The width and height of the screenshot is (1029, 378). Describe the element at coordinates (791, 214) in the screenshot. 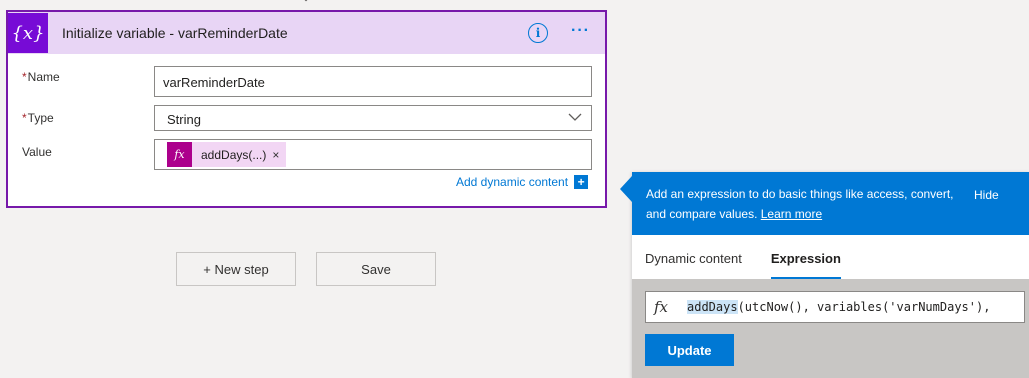

I see `learn-more-link: Learn more` at that location.